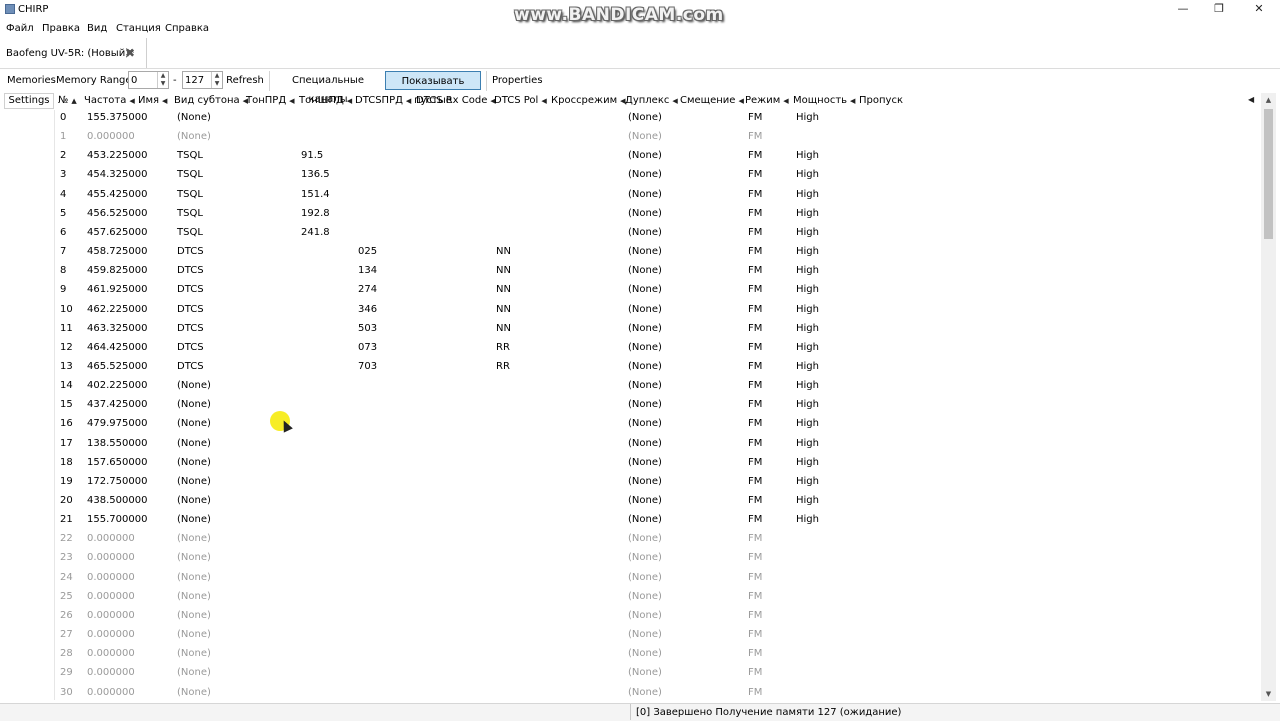  What do you see at coordinates (881, 100) in the screenshot?
I see `column-header: Пропуск` at bounding box center [881, 100].